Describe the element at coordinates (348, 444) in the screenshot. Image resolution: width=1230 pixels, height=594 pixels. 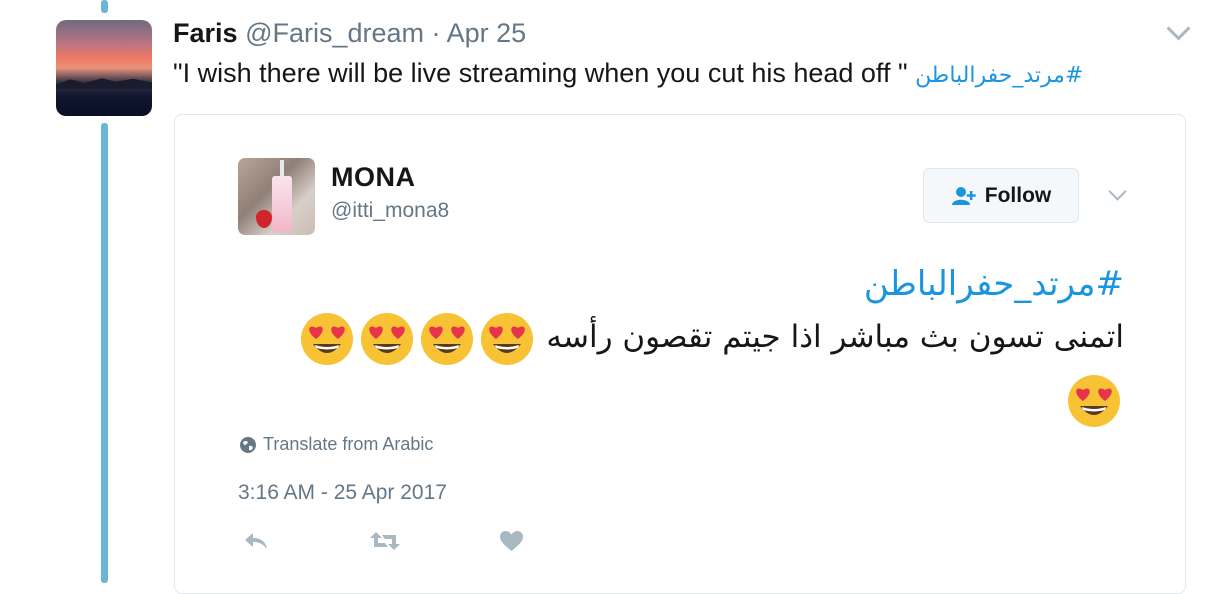
I see `translate-label: Translate from Arabic` at that location.